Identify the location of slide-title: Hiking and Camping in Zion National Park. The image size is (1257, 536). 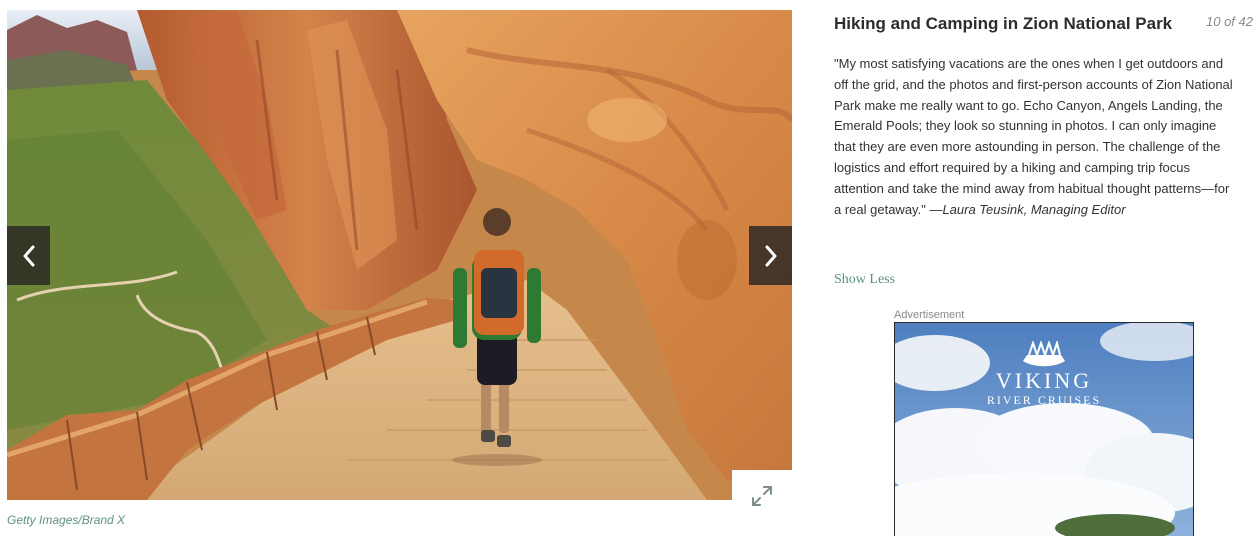
(1003, 23).